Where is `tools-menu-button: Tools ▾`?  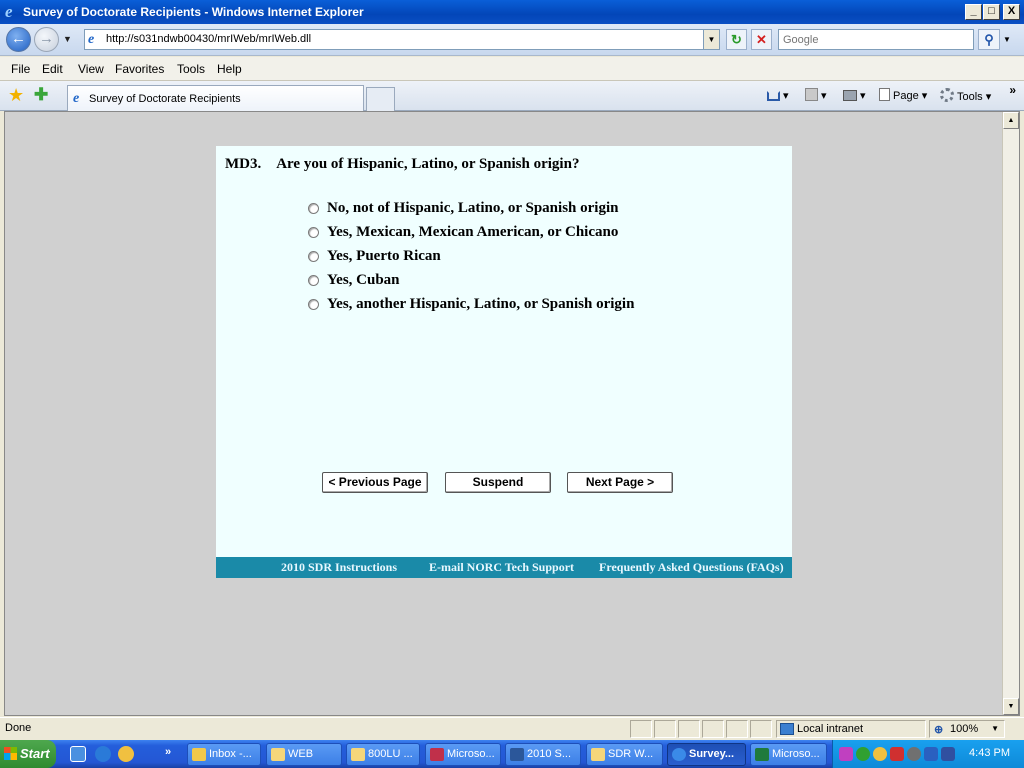 tools-menu-button: Tools ▾ is located at coordinates (965, 95).